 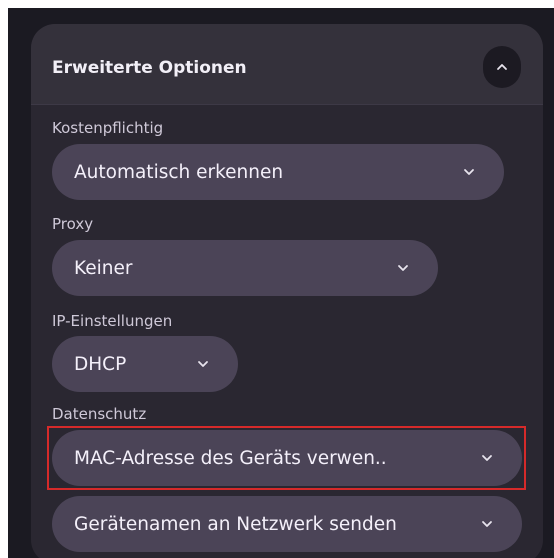 What do you see at coordinates (108, 128) in the screenshot?
I see `metered-label: Kostenpflichtig` at bounding box center [108, 128].